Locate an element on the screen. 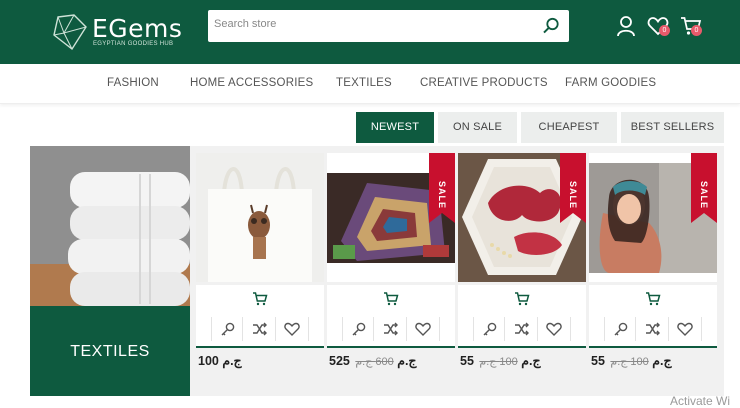 This screenshot has height=408, width=740. filter-tab-cheapest: CHEAPEST is located at coordinates (569, 127).